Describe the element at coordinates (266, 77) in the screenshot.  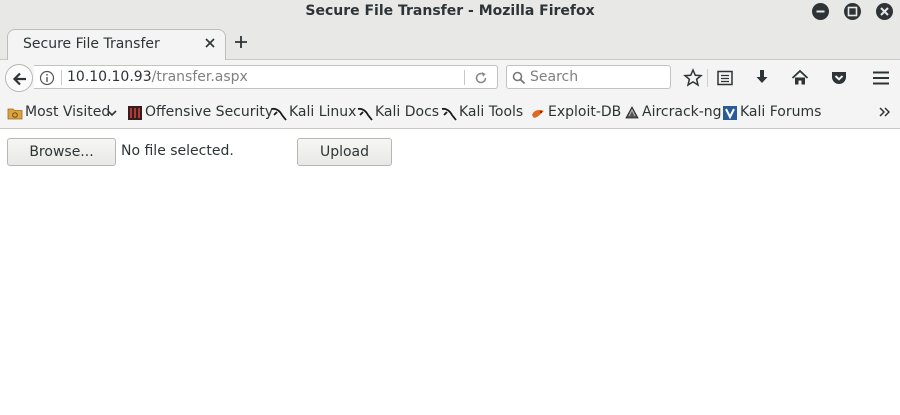
I see `url-bar: 10.10.10.93/transfer.aspx` at that location.